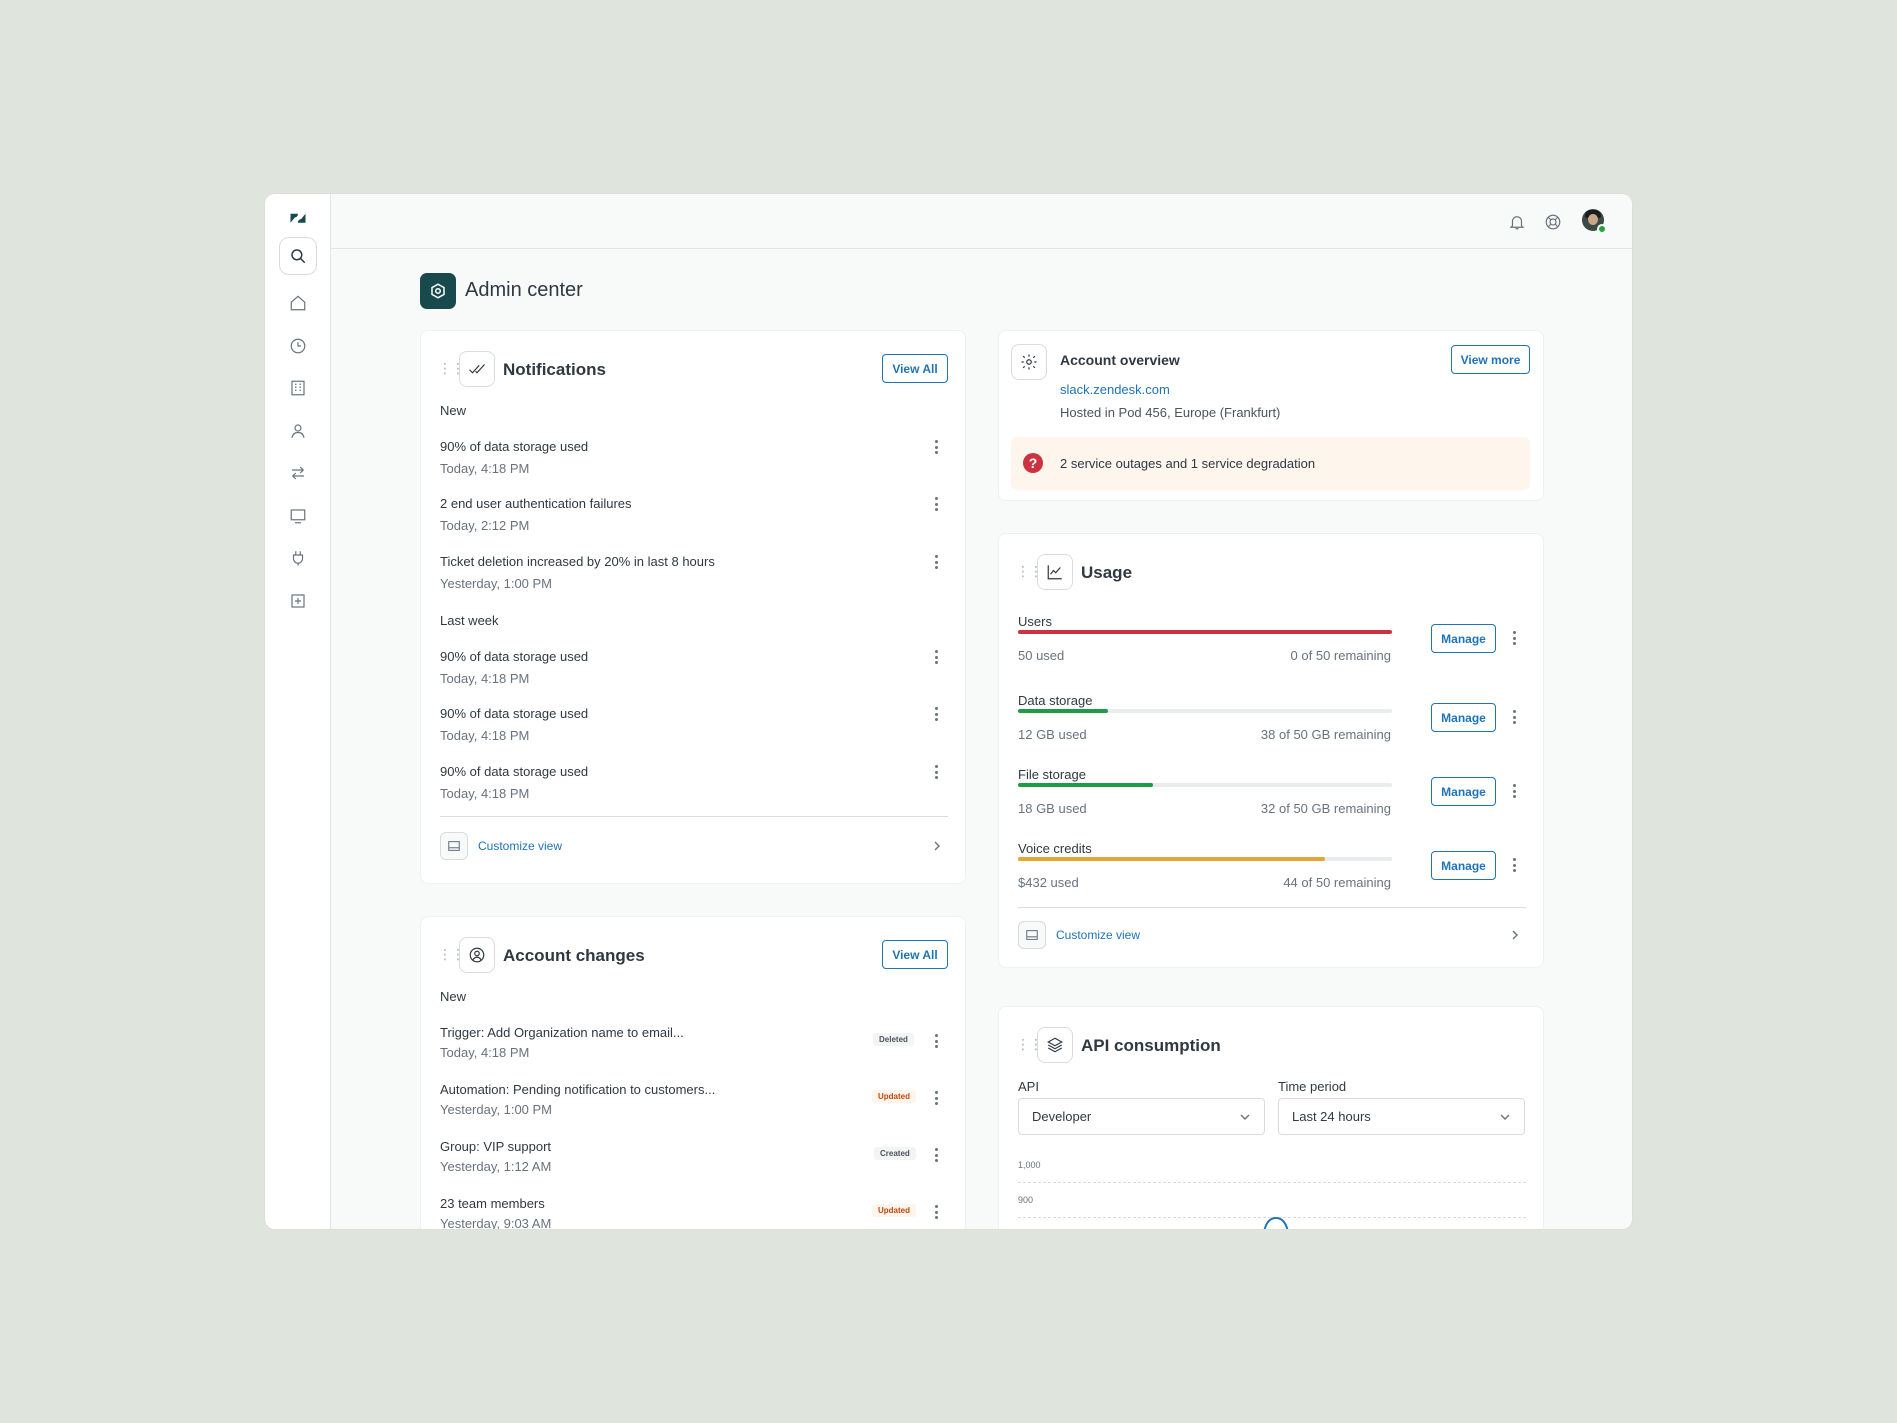 Image resolution: width=1897 pixels, height=1423 pixels. I want to click on line-chart-icon, so click(1055, 572).